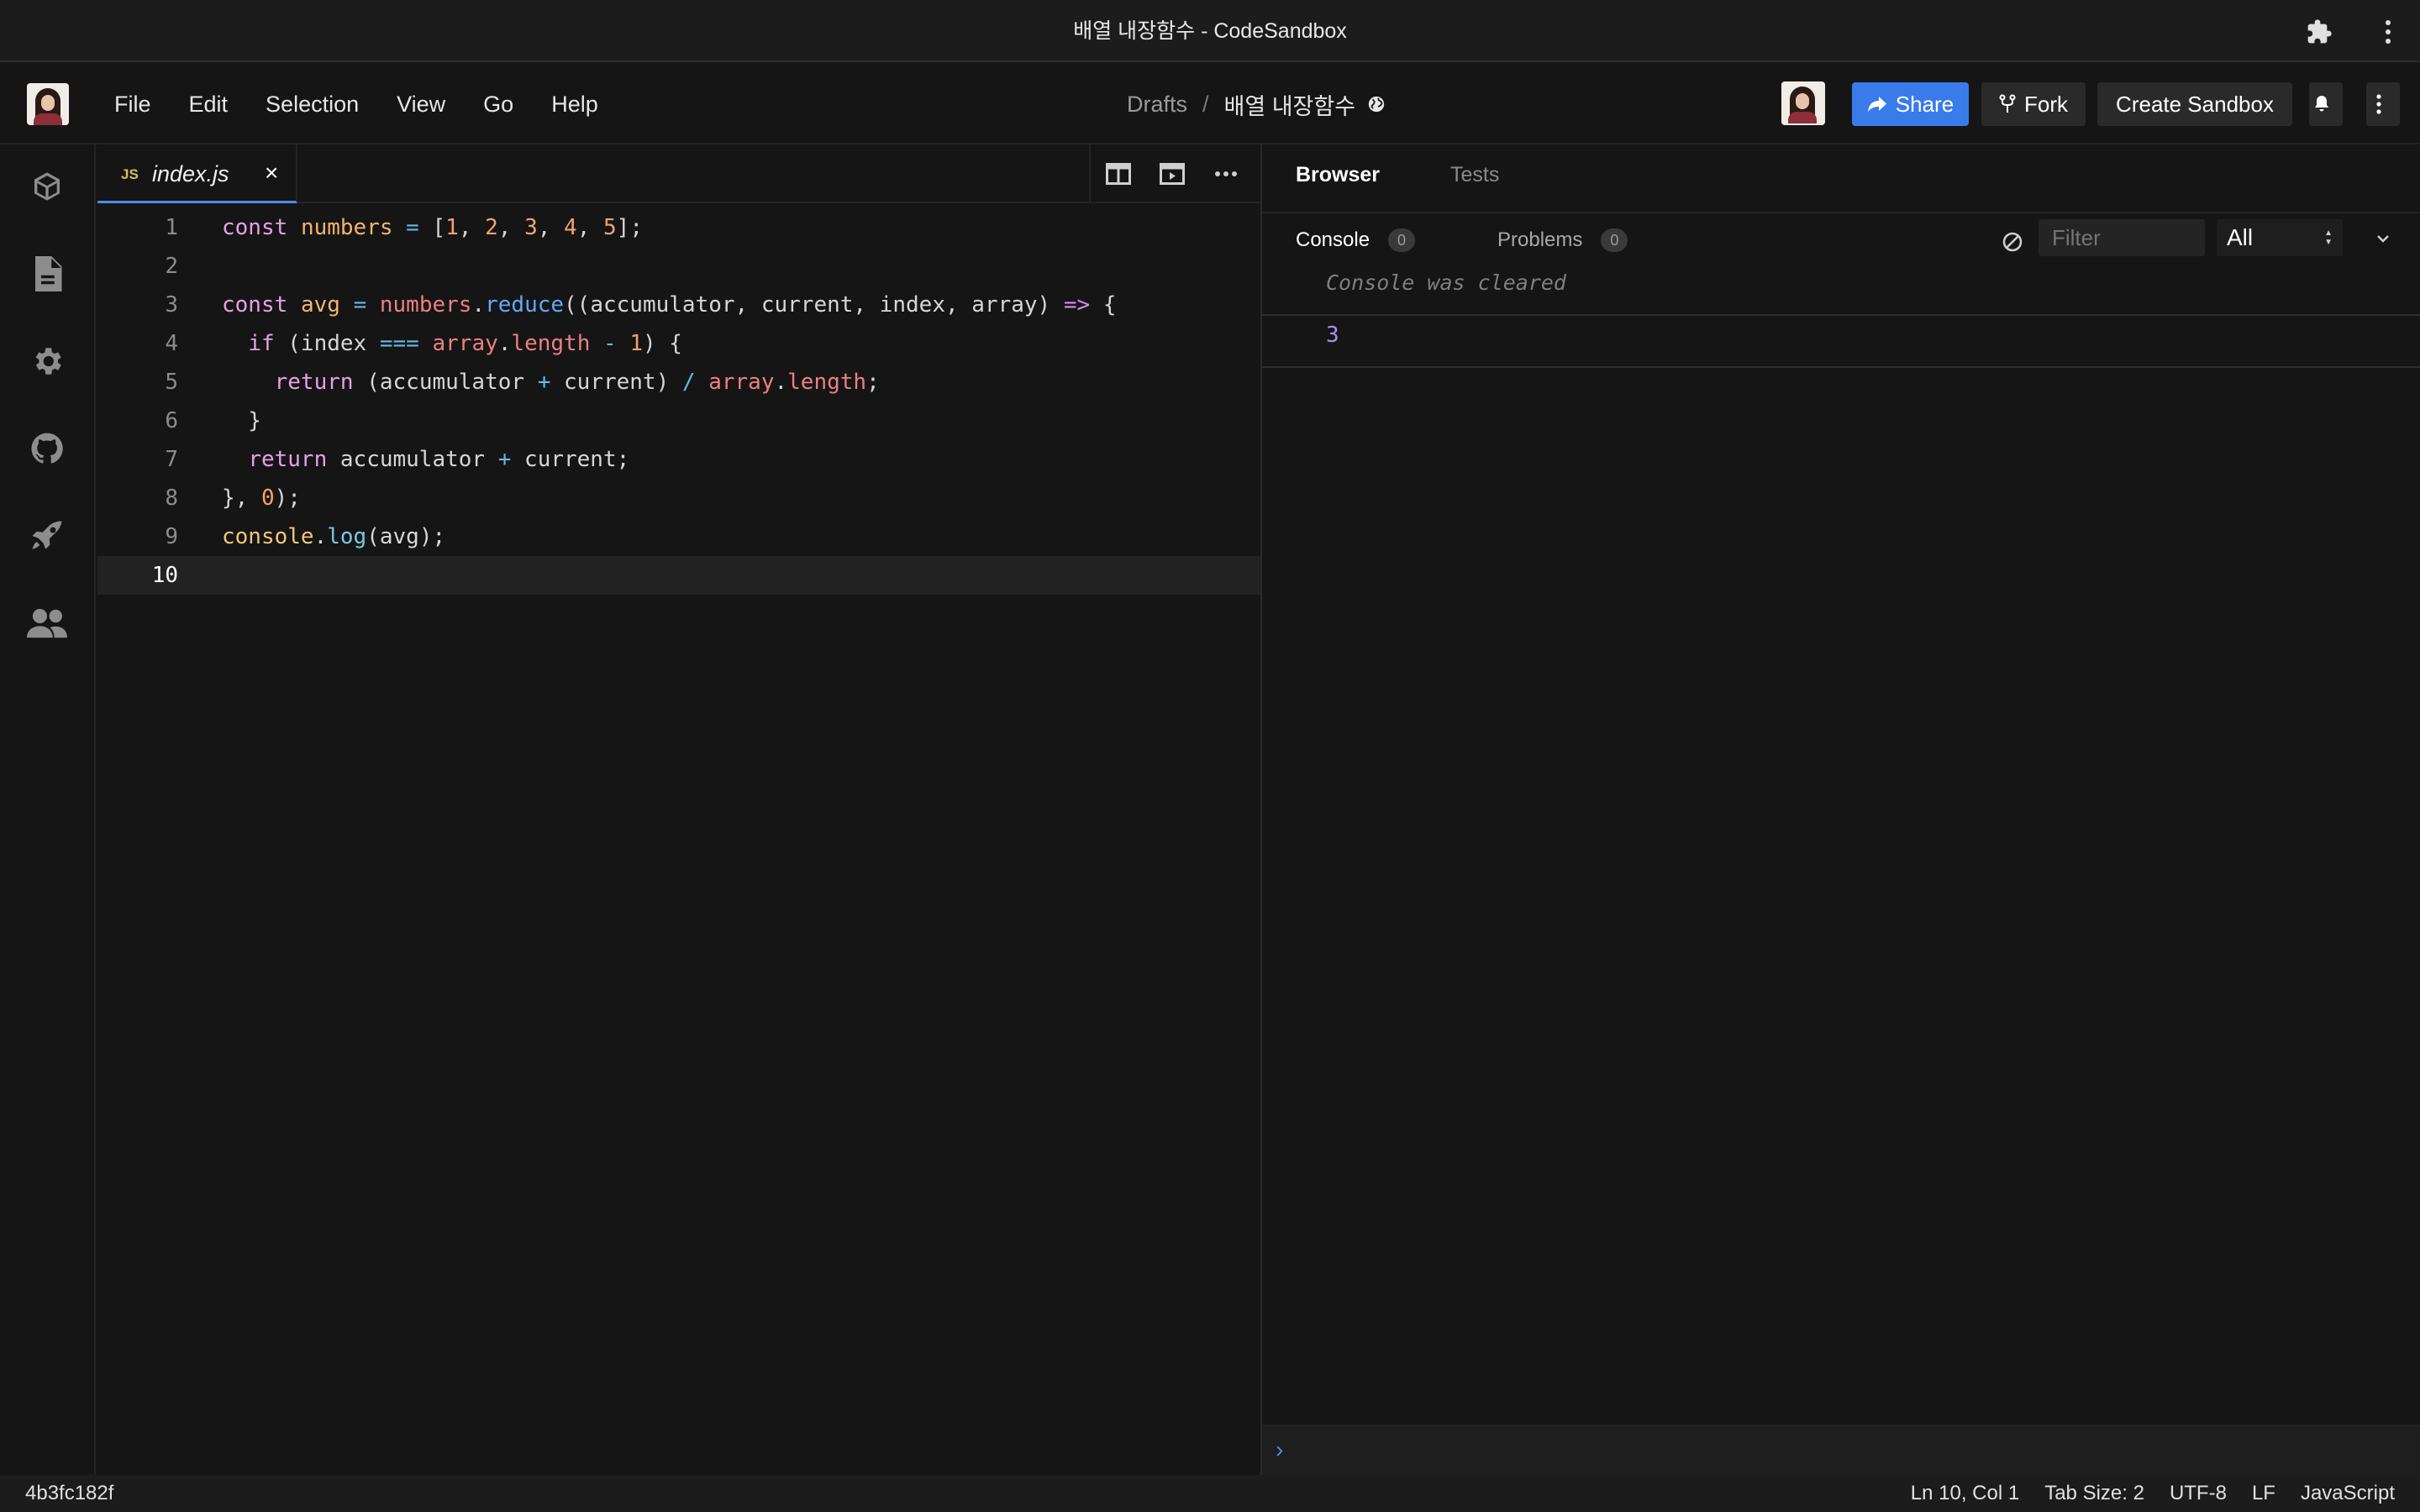 This screenshot has height=1512, width=2420. What do you see at coordinates (130, 174) in the screenshot?
I see `js-file-icon: JS` at bounding box center [130, 174].